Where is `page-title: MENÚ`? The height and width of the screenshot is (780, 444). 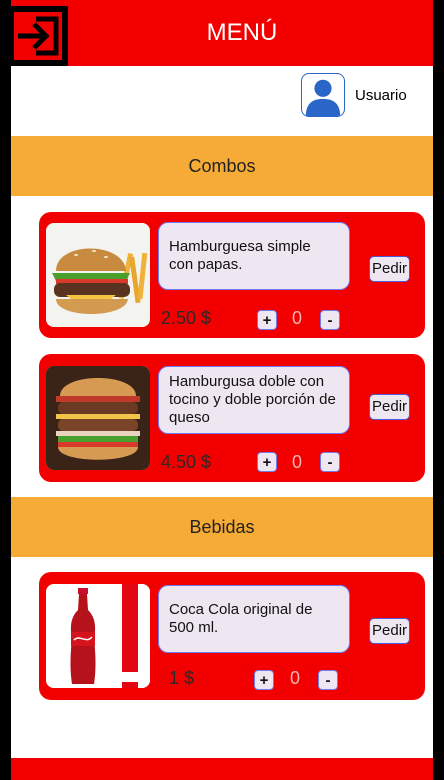 page-title: MENÚ is located at coordinates (242, 32).